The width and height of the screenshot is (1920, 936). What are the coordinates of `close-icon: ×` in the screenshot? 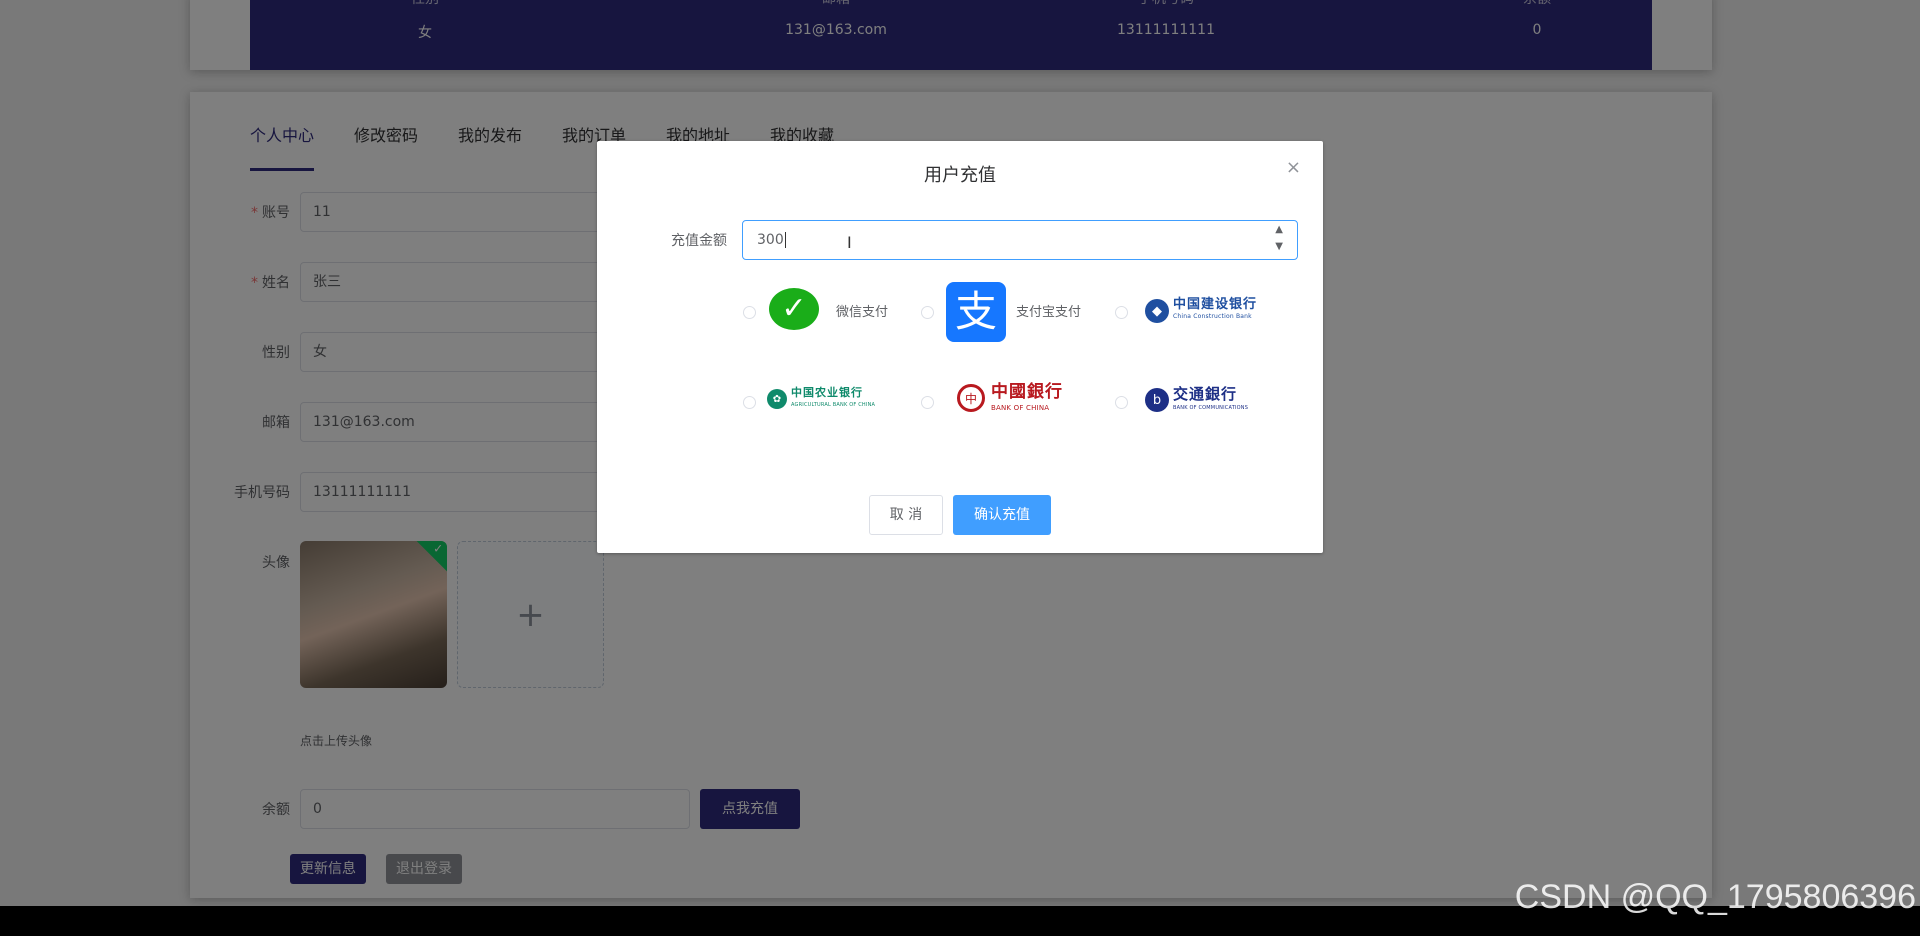 It's located at (1293, 167).